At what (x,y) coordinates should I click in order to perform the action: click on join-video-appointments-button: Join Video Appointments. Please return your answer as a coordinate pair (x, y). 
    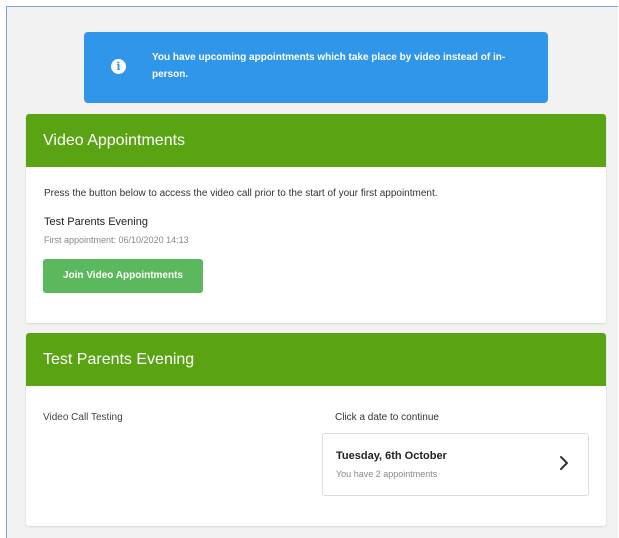
    Looking at the image, I should click on (123, 276).